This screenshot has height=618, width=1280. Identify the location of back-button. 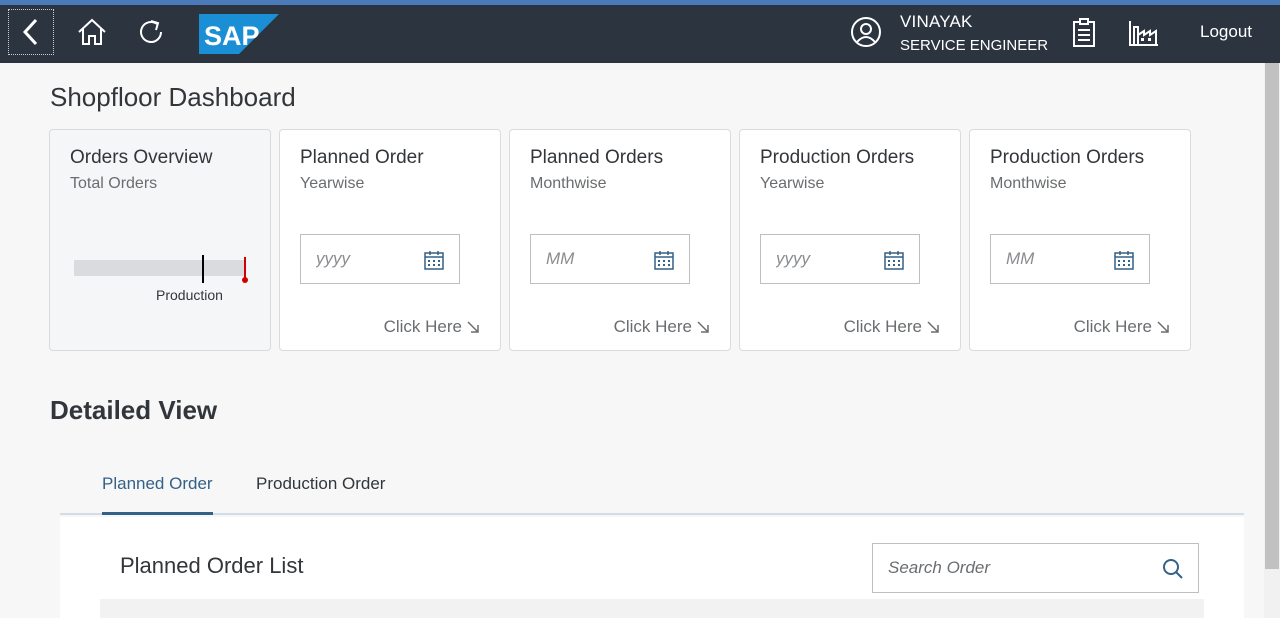
(31, 32).